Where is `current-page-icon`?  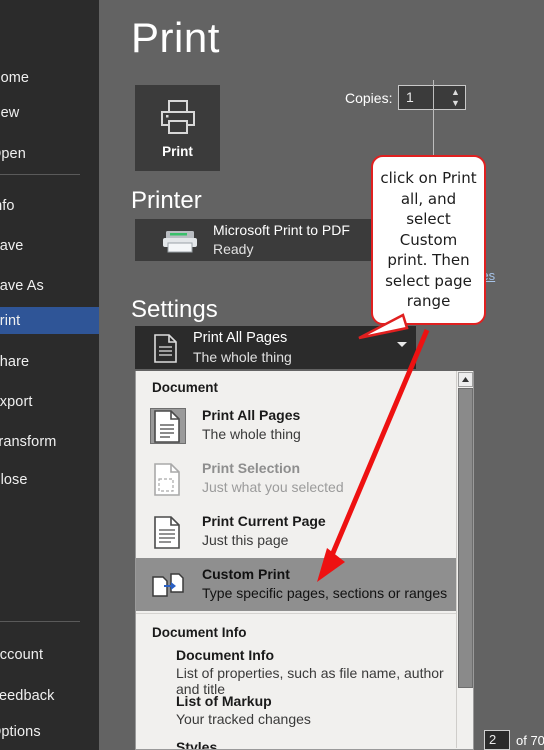
current-page-icon is located at coordinates (168, 532).